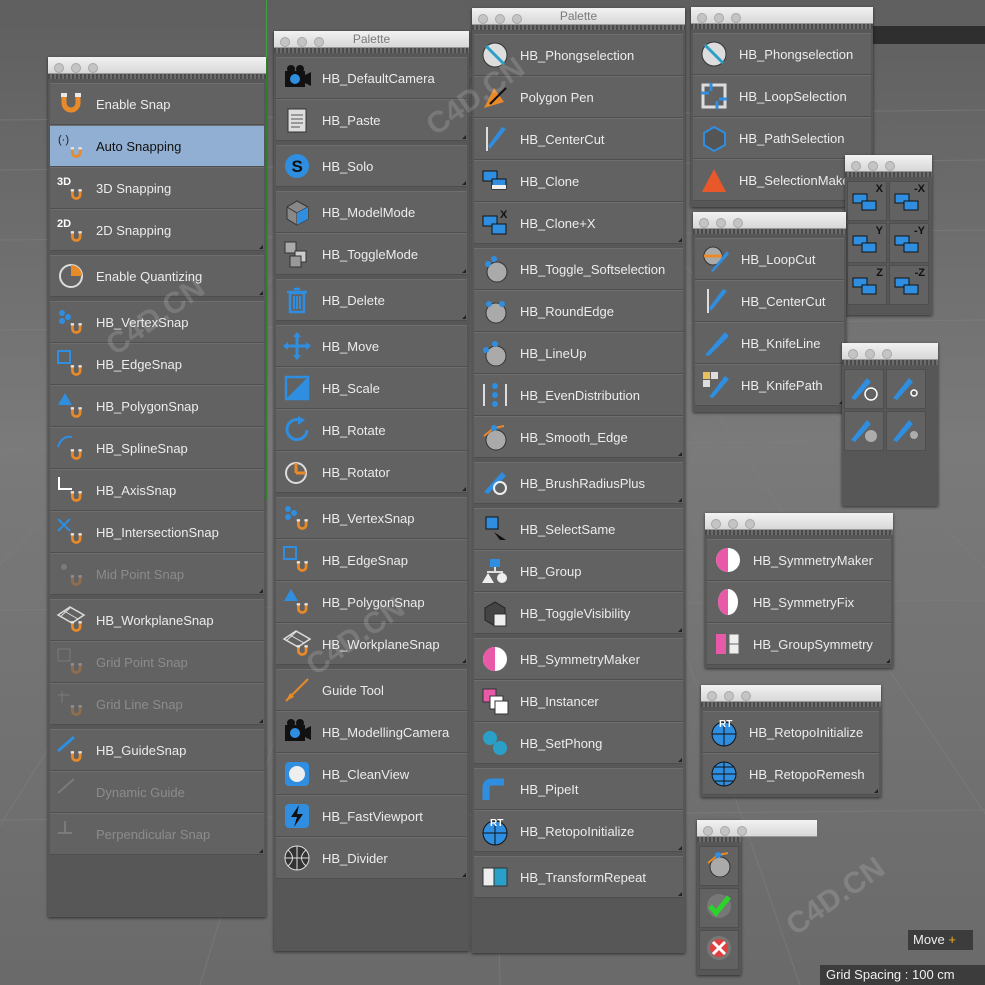 The height and width of the screenshot is (985, 985). What do you see at coordinates (799, 644) in the screenshot?
I see `hb-groupsymmetry-button: HB_GroupSymmetry` at bounding box center [799, 644].